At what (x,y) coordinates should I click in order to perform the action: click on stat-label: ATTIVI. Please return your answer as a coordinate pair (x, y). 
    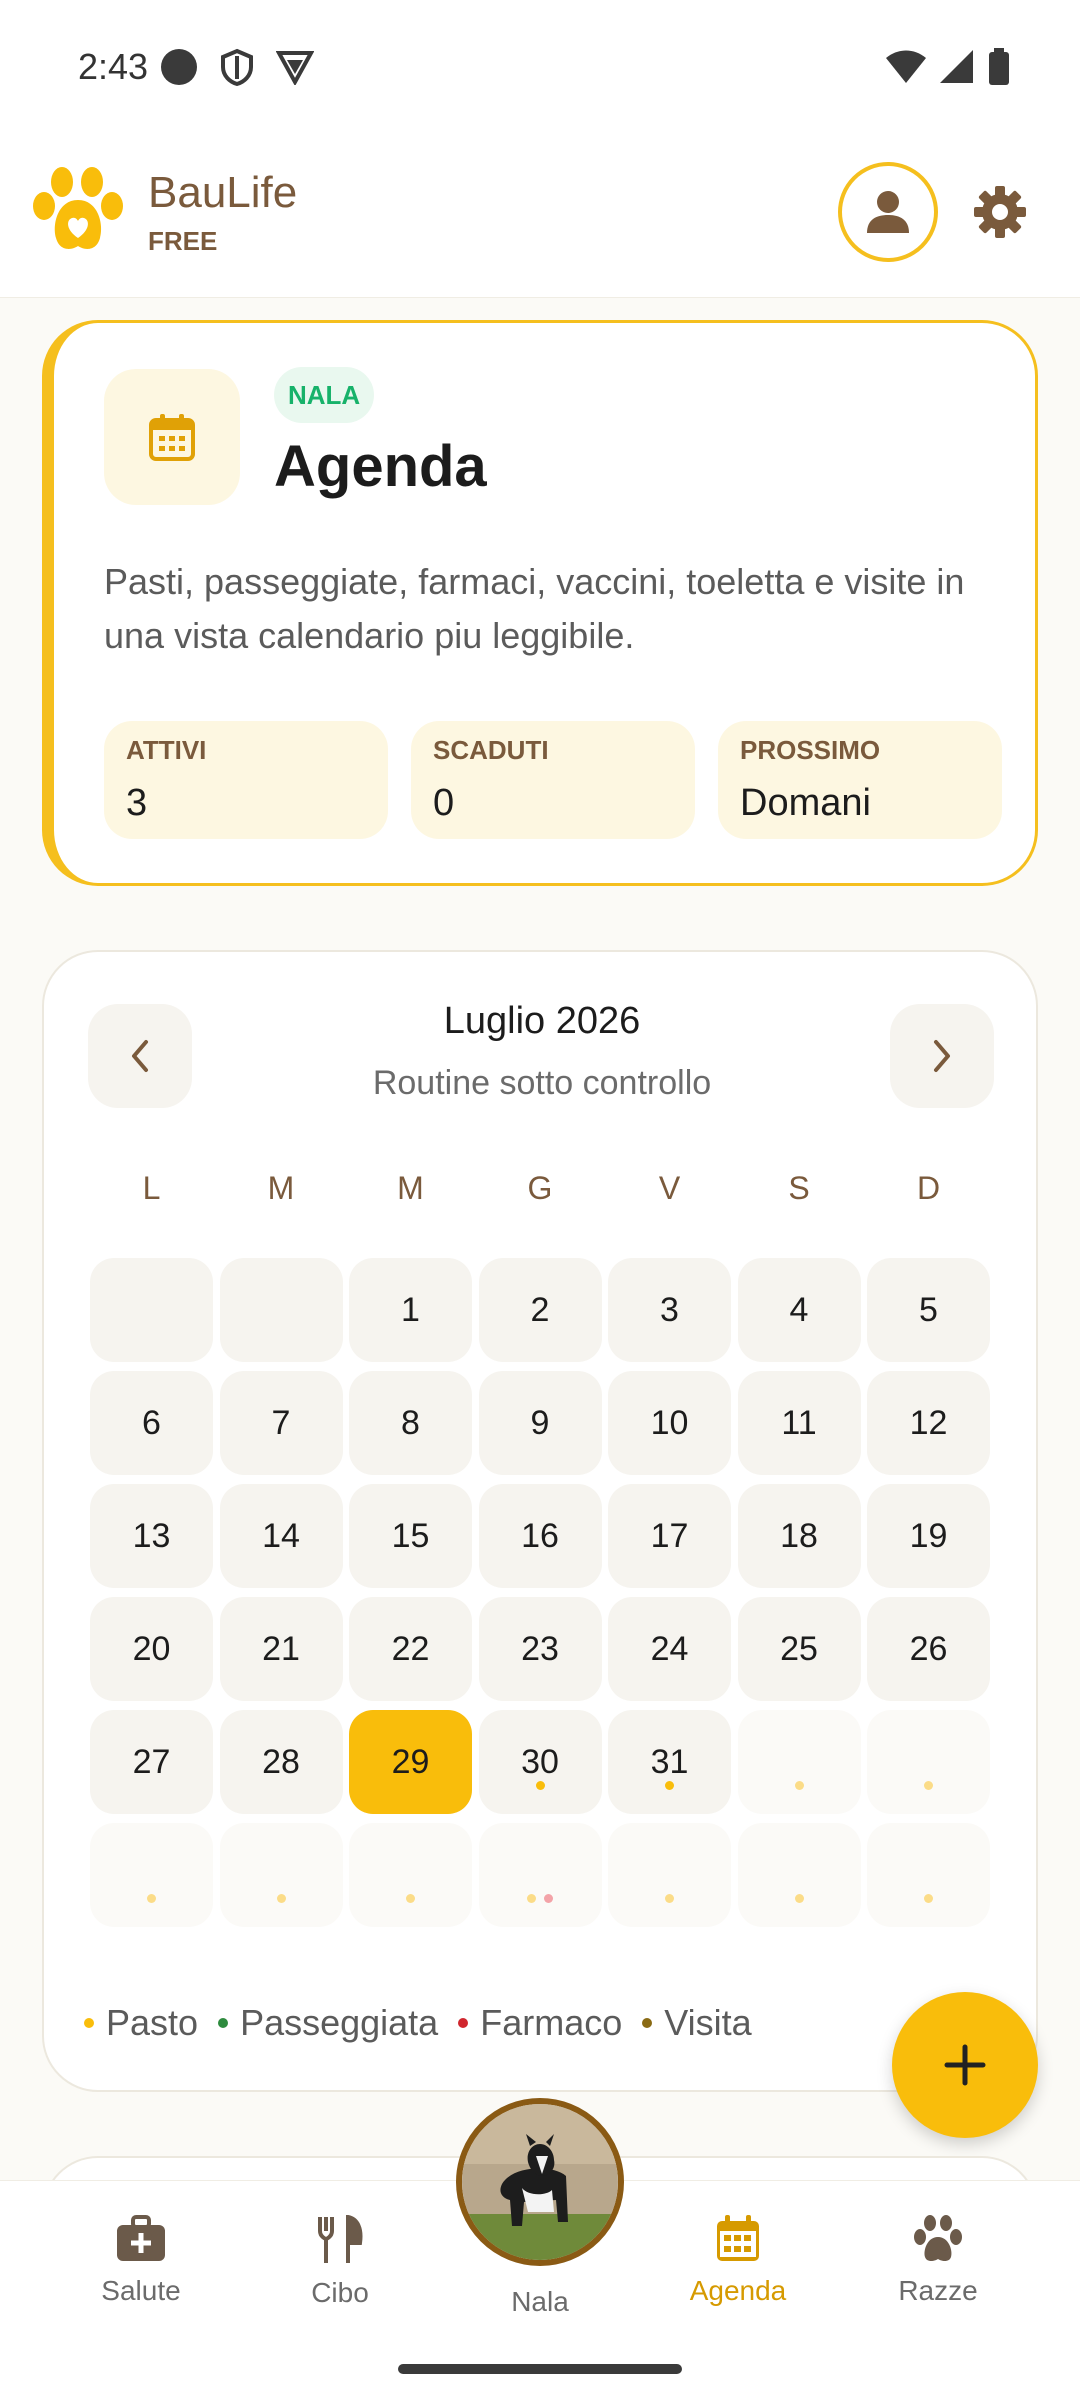
    Looking at the image, I should click on (166, 750).